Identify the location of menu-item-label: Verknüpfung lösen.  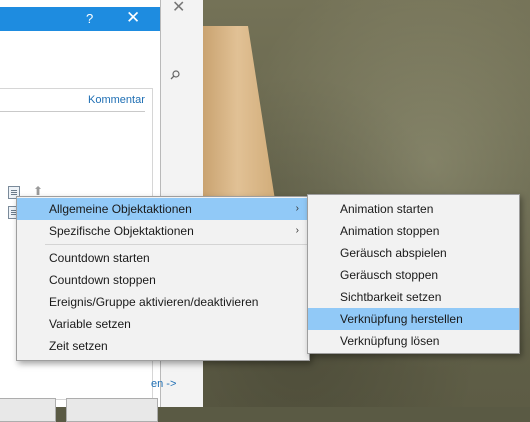
(390, 341).